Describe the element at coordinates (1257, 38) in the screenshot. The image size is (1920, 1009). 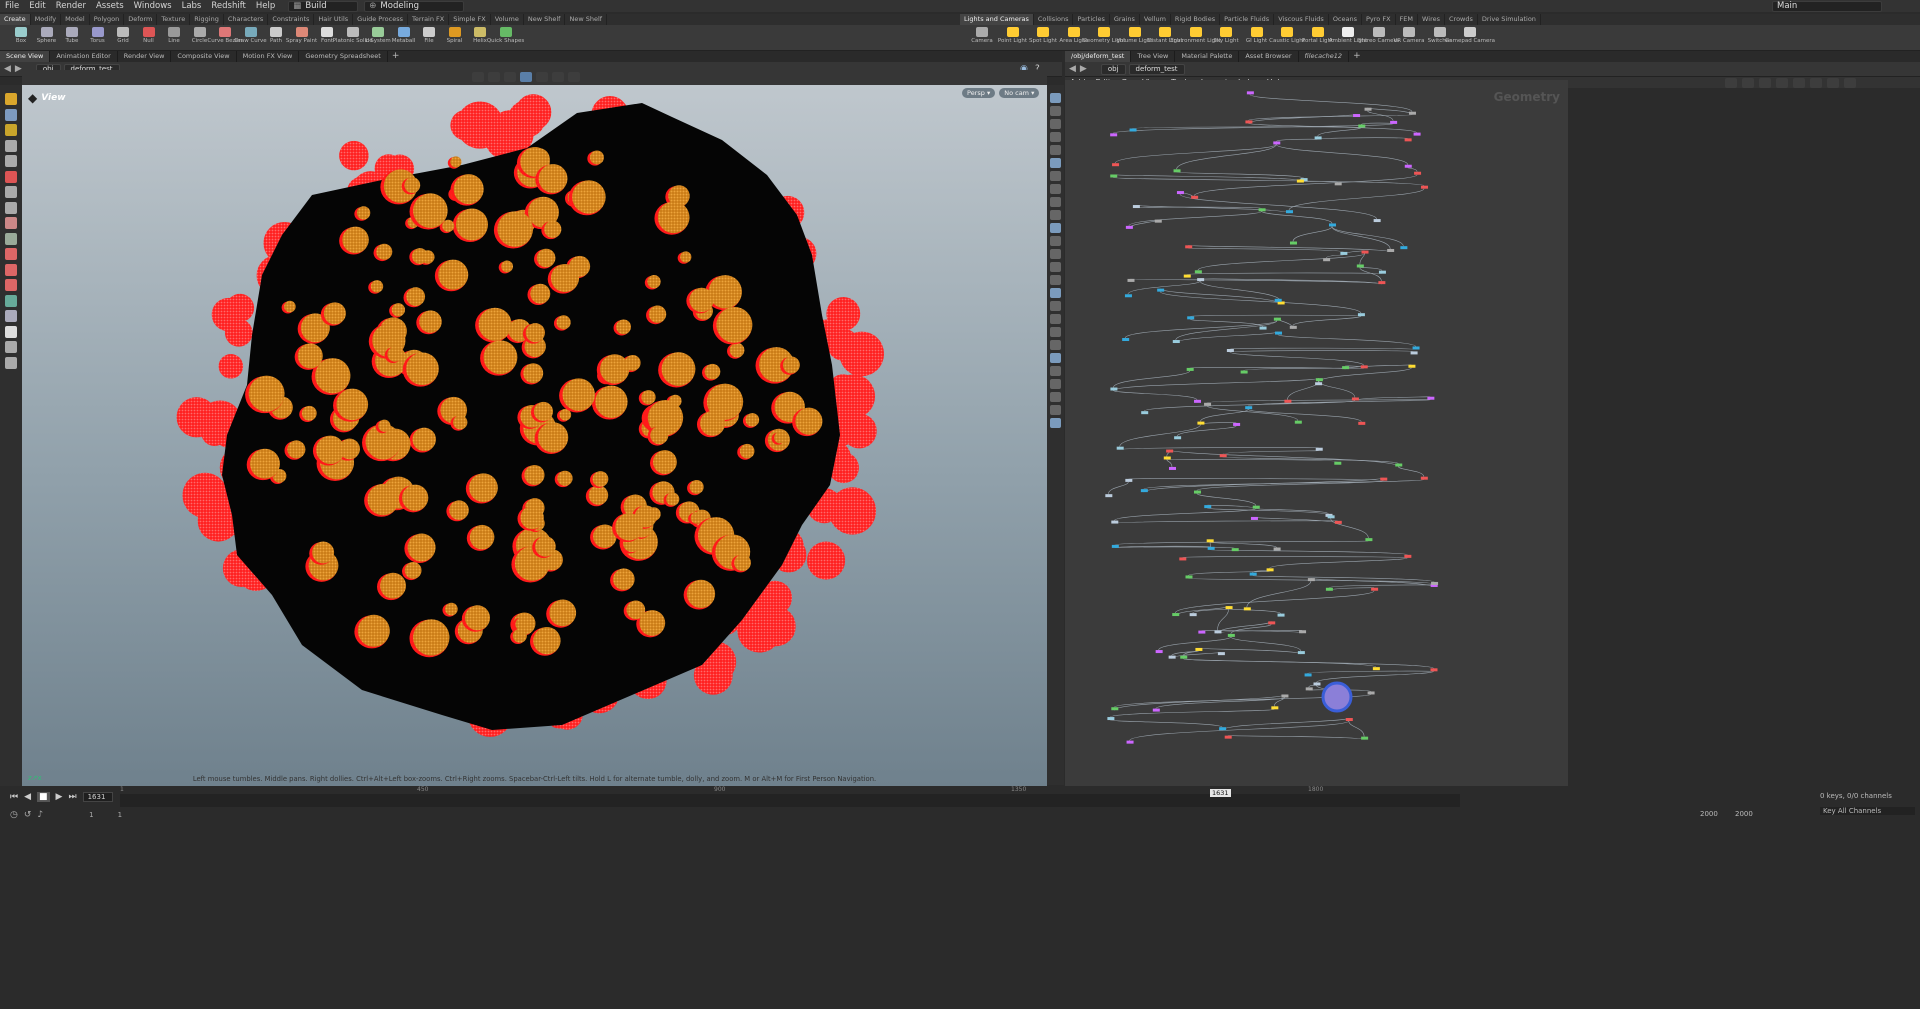
I see `shelf-tool: GI Light` at that location.